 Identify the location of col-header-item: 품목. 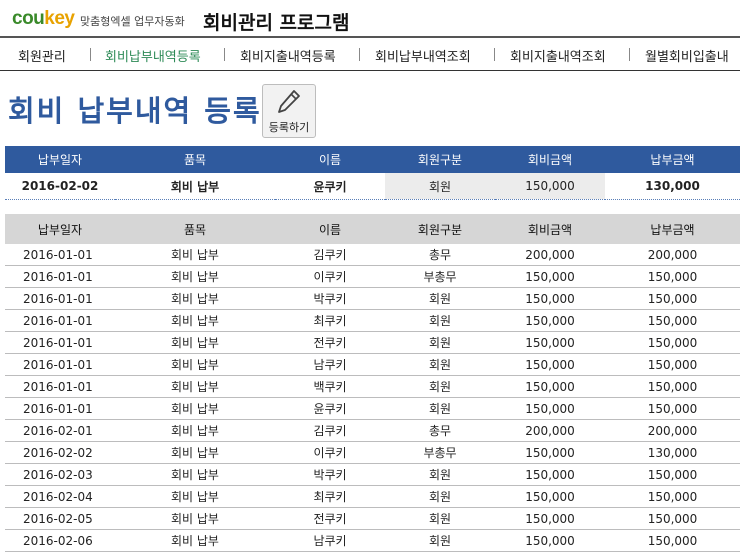
(195, 229).